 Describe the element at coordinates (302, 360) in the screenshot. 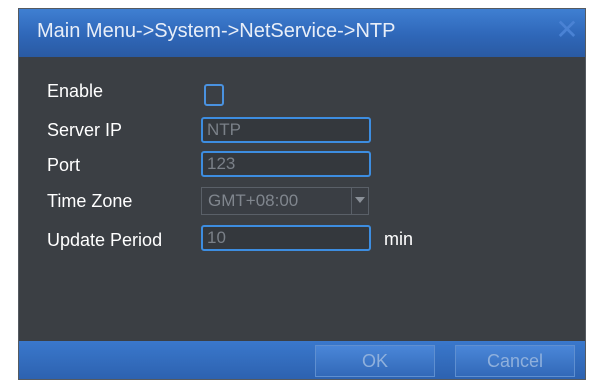

I see `dialog-footer: OK Cancel` at that location.